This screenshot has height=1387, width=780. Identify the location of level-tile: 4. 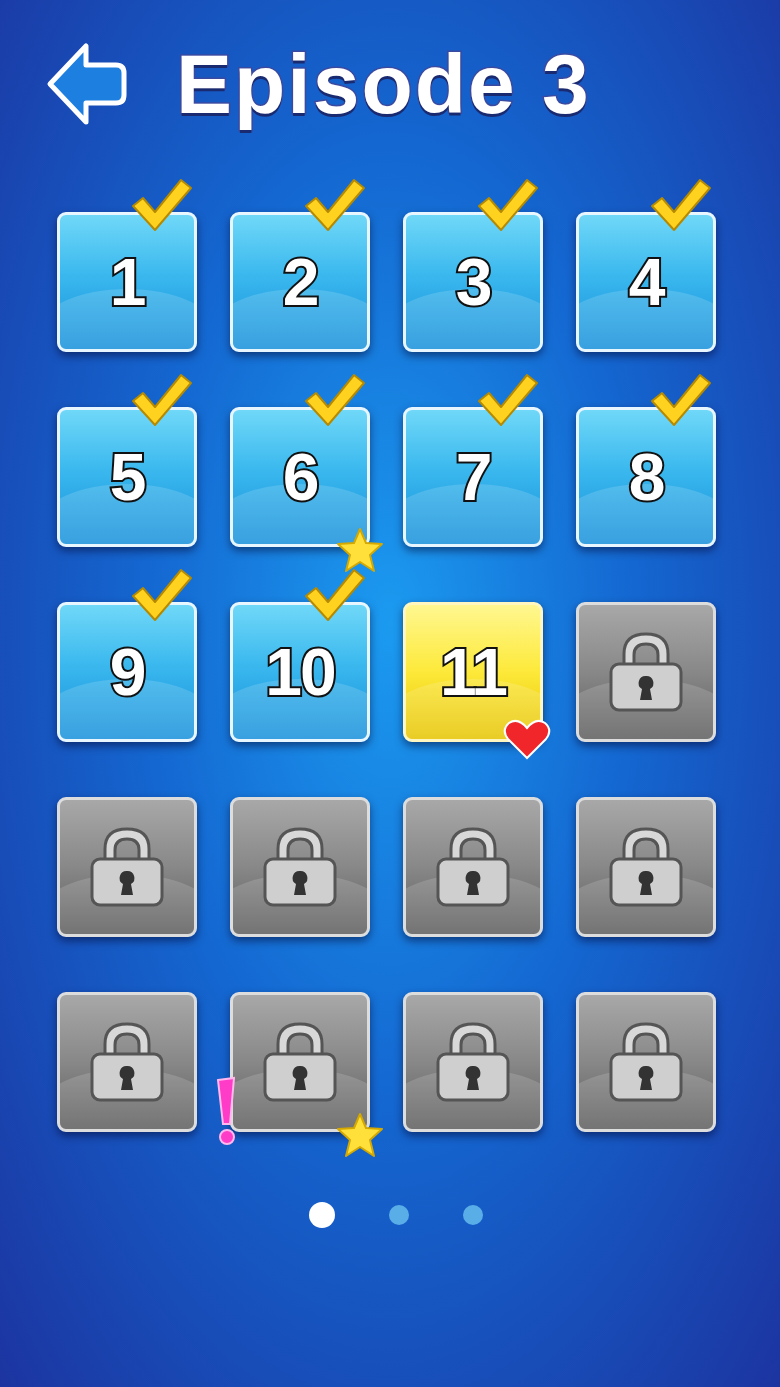
(646, 282).